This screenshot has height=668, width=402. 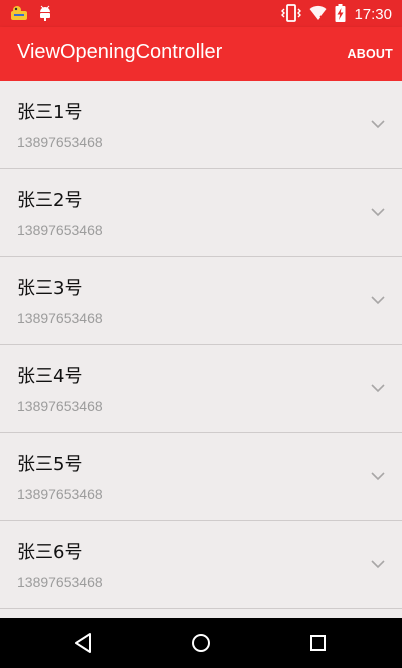 I want to click on contact-name: 张三6号, so click(x=50, y=552).